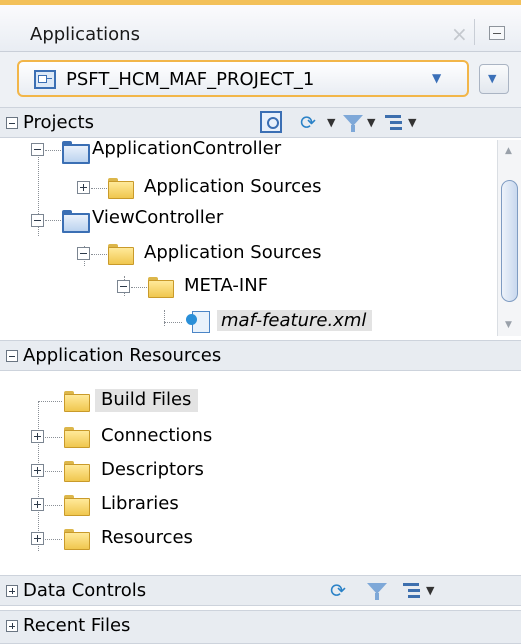 The image size is (521, 644). Describe the element at coordinates (187, 148) in the screenshot. I see `tree-item-label: ApplicationController` at that location.